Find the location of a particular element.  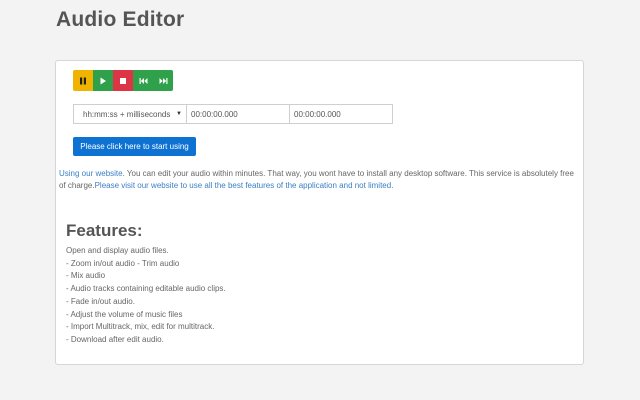

website-link: Using our website is located at coordinates (91, 173).